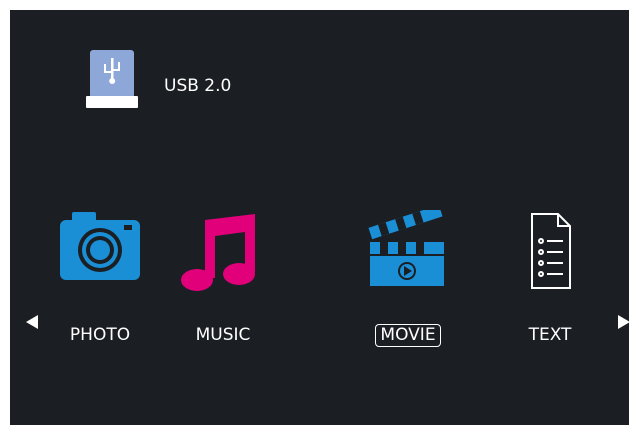 The image size is (639, 435). Describe the element at coordinates (223, 335) in the screenshot. I see `menu-item-label: MUSIC` at that location.